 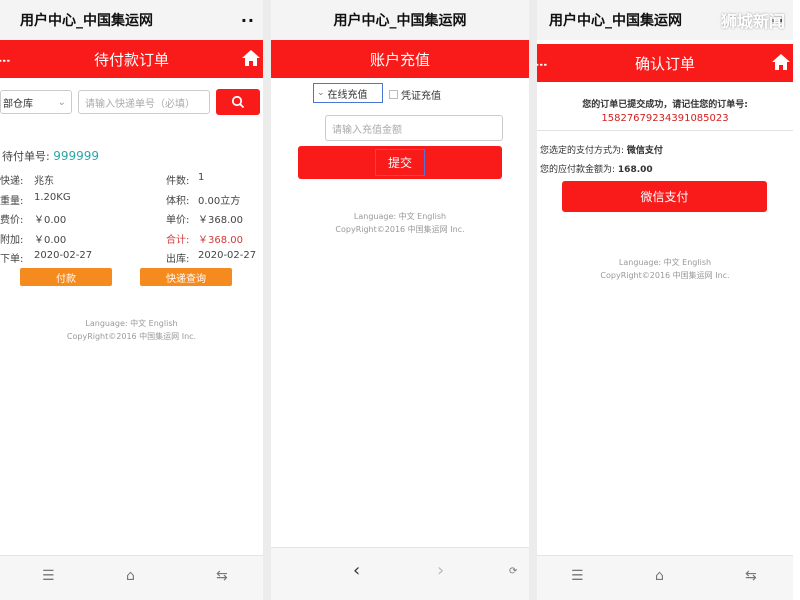 What do you see at coordinates (220, 240) in the screenshot?
I see `total-value: ￥368.00` at bounding box center [220, 240].